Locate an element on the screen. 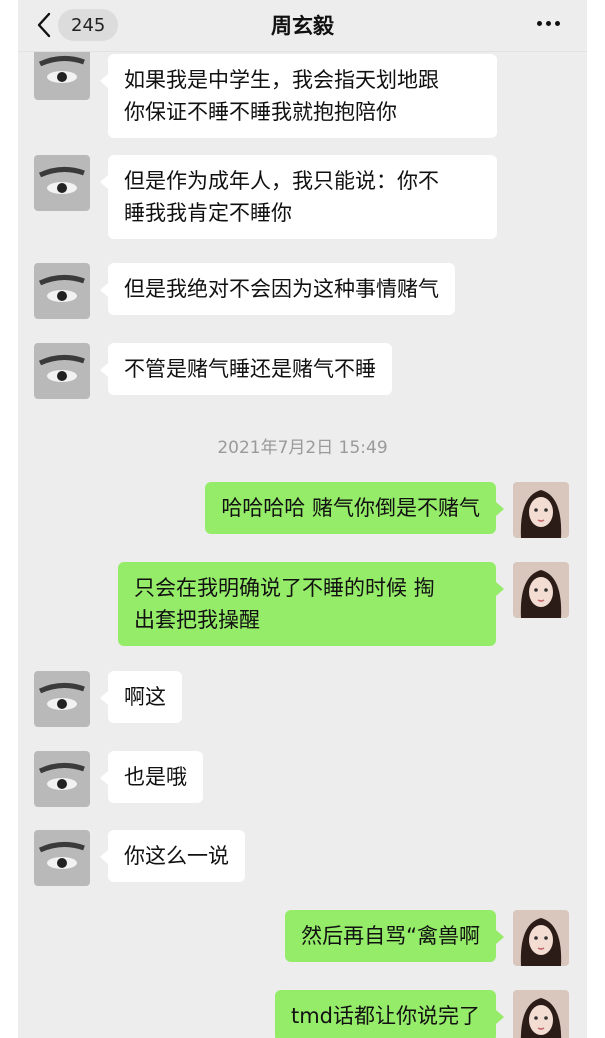 The image size is (605, 1038). more-options-button is located at coordinates (551, 23).